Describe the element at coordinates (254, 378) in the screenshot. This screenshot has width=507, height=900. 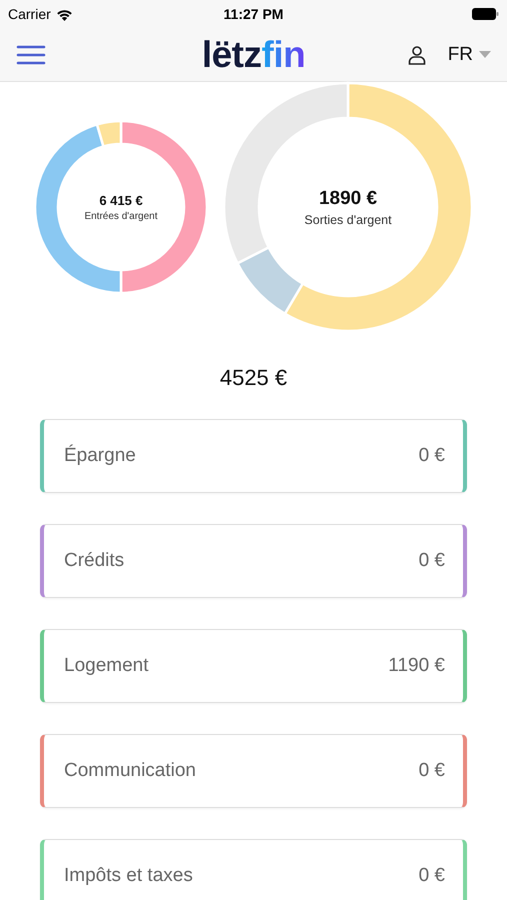
I see `balance-amount: 4525 €` at that location.